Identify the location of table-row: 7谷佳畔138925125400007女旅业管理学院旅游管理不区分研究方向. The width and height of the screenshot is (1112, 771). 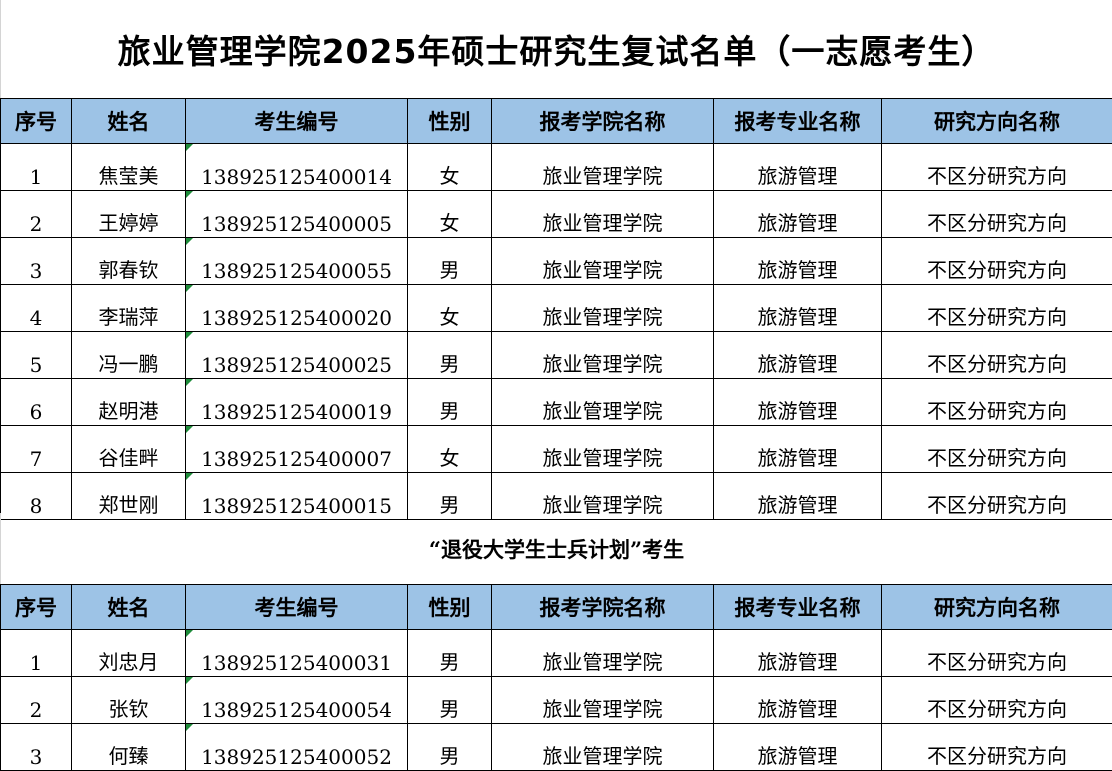
(556, 449).